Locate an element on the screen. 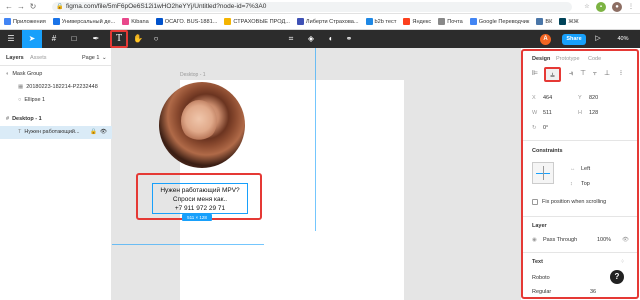 This screenshot has width=640, height=300. masked-photo is located at coordinates (202, 125).